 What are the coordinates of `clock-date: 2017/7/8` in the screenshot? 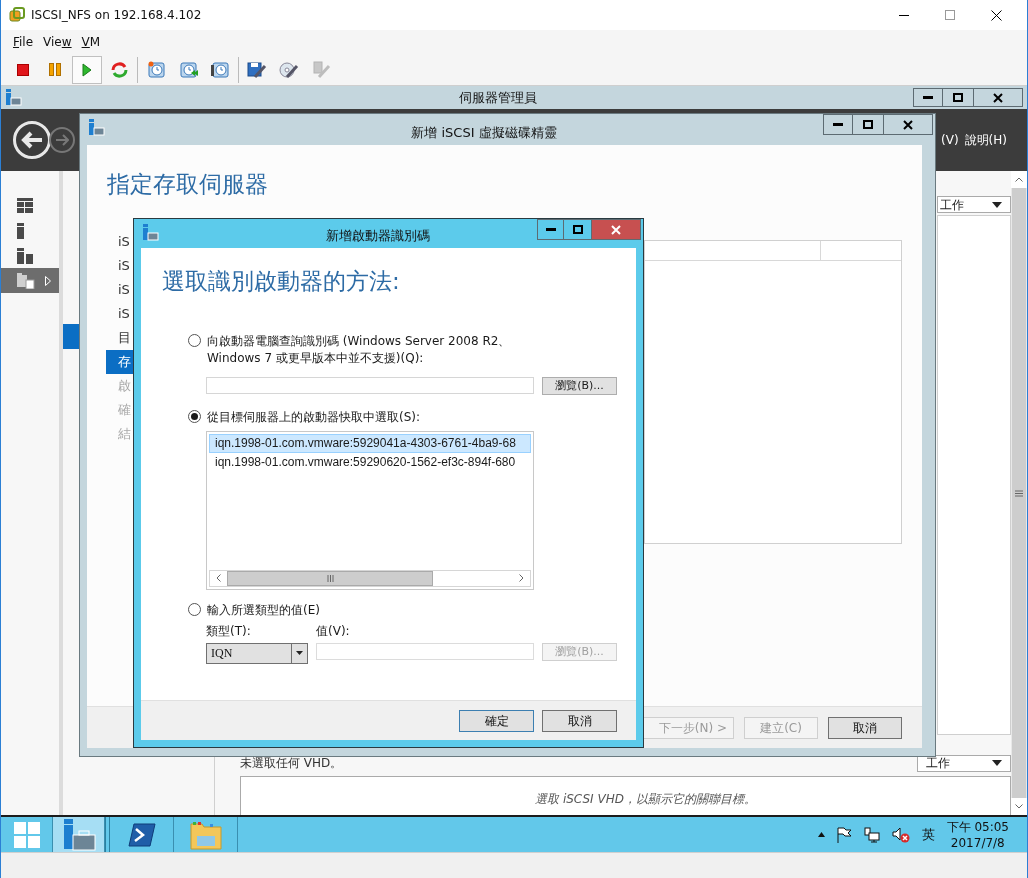 It's located at (977, 842).